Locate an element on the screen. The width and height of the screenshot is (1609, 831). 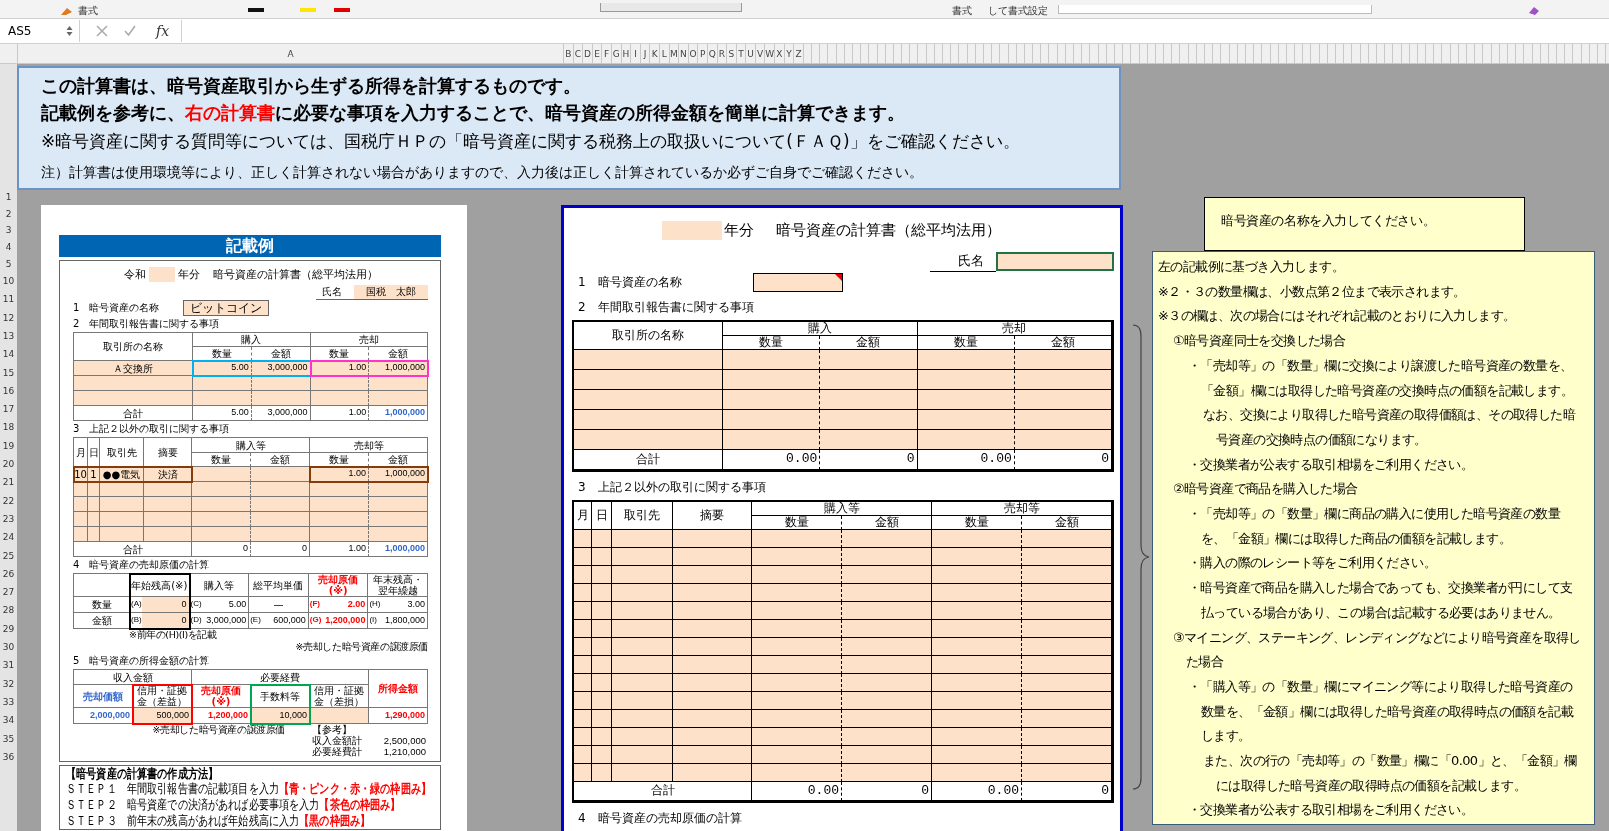
ribbon-label: 書式 is located at coordinates (962, 11).